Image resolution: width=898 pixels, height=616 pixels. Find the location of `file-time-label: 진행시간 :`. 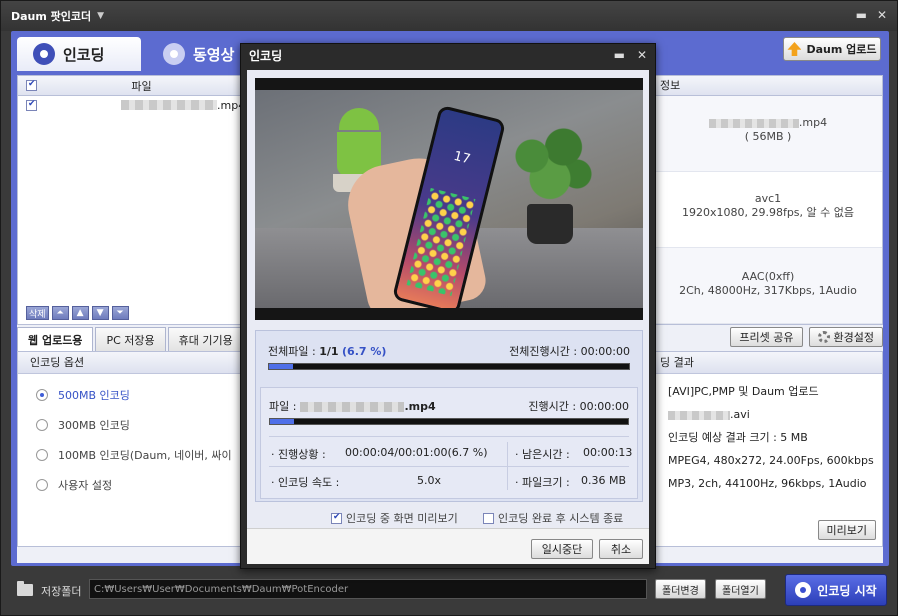

file-time-label: 진행시간 : is located at coordinates (552, 406).